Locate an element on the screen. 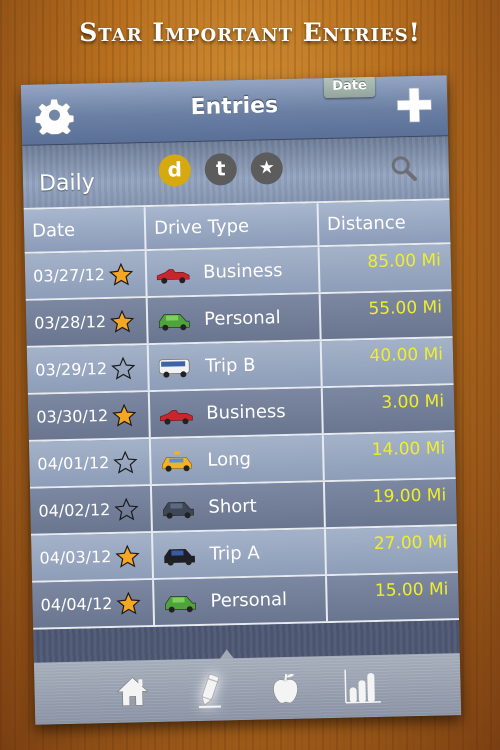  date-cell: 04/01/12 is located at coordinates (90, 463).